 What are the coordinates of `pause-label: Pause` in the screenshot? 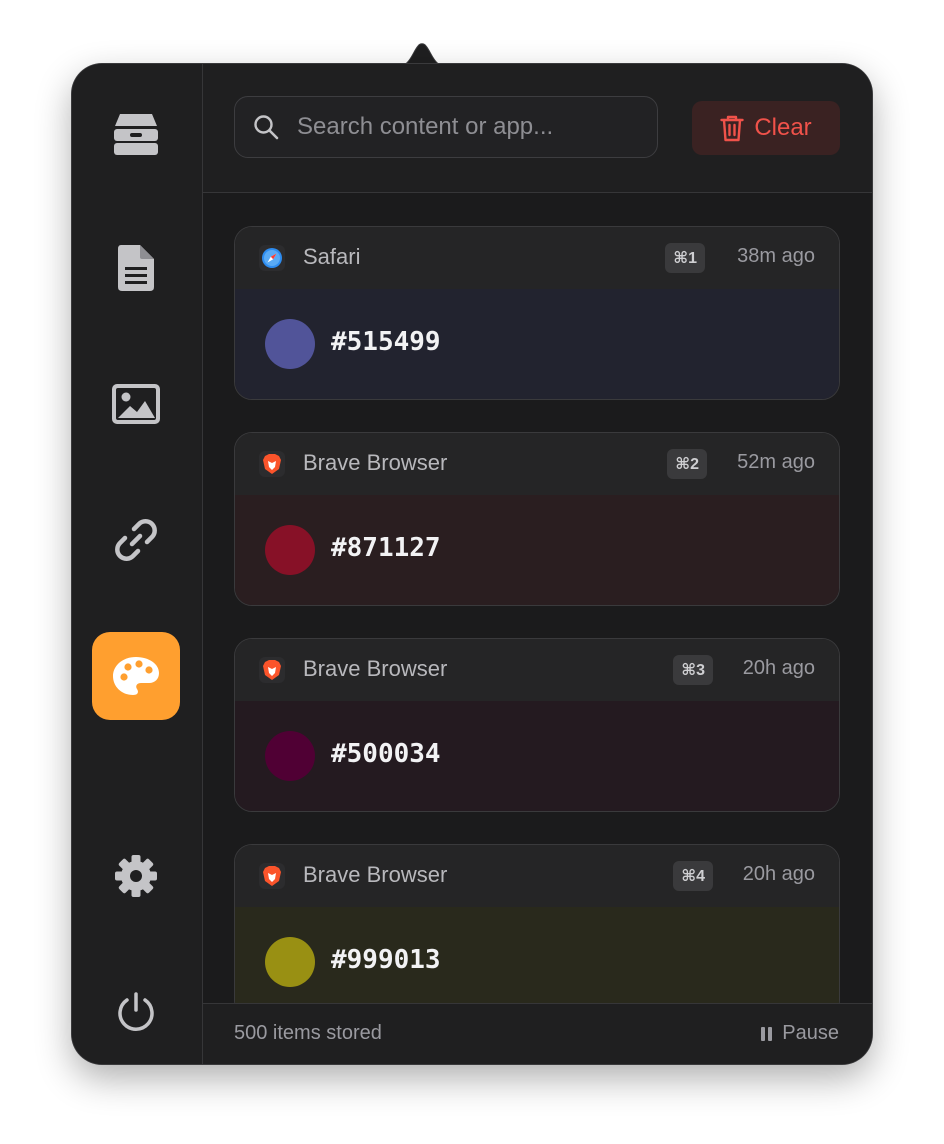 It's located at (810, 1033).